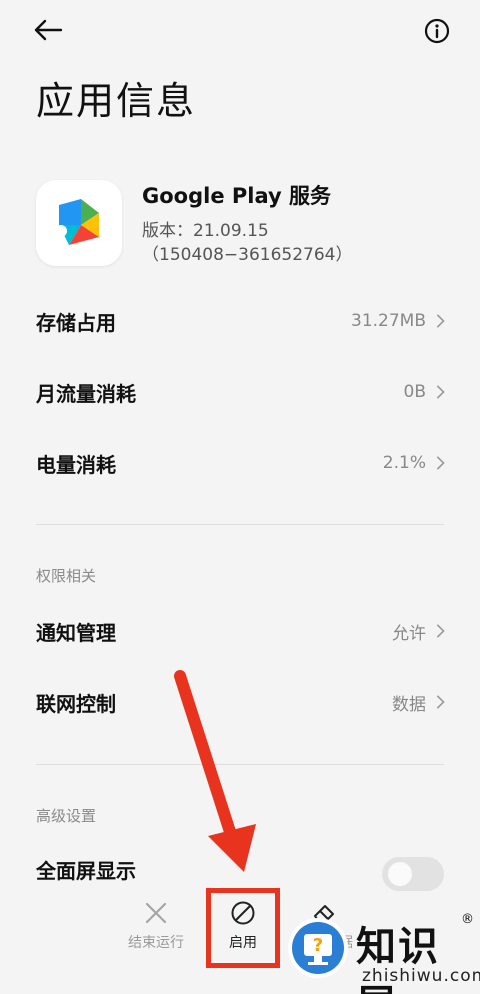  I want to click on row-value: 允许, so click(409, 633).